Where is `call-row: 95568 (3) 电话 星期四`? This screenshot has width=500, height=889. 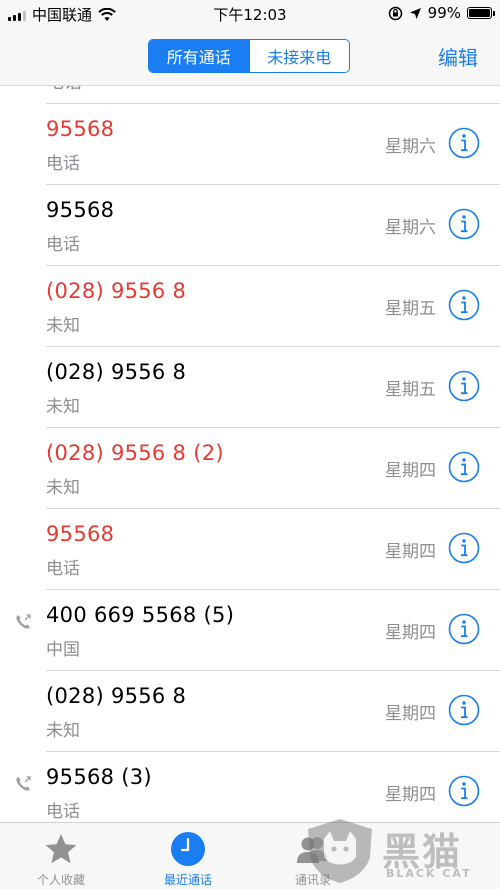 call-row: 95568 (3) 电话 星期四 is located at coordinates (250, 787).